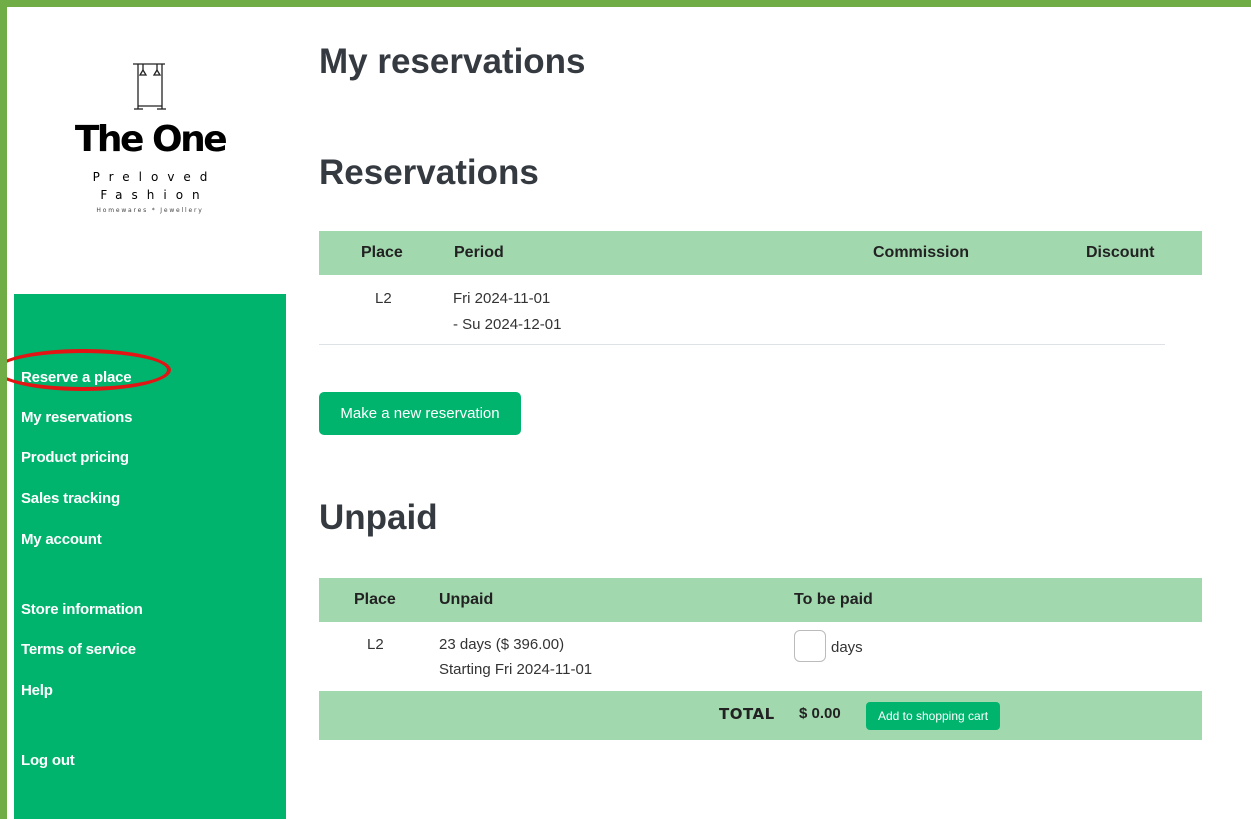 The image size is (1251, 819). What do you see at coordinates (375, 644) in the screenshot?
I see `unpaid-place: L2` at bounding box center [375, 644].